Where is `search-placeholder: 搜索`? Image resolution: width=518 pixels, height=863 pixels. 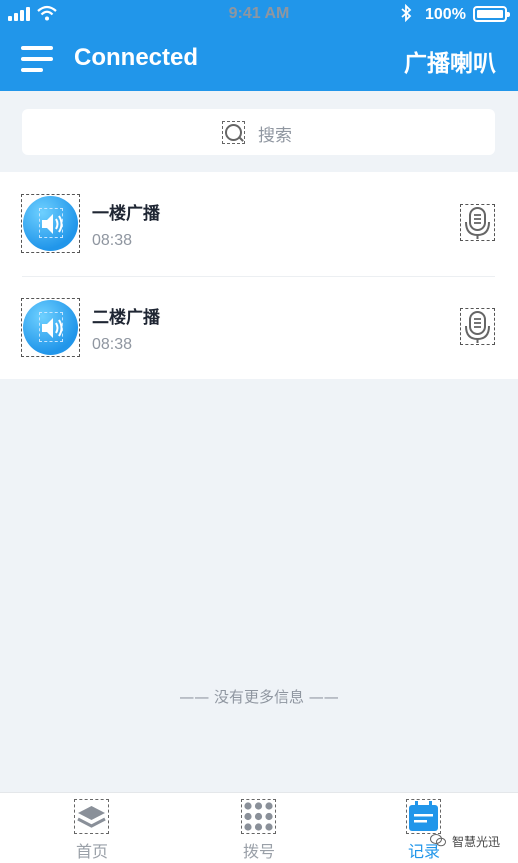 search-placeholder: 搜索 is located at coordinates (275, 136).